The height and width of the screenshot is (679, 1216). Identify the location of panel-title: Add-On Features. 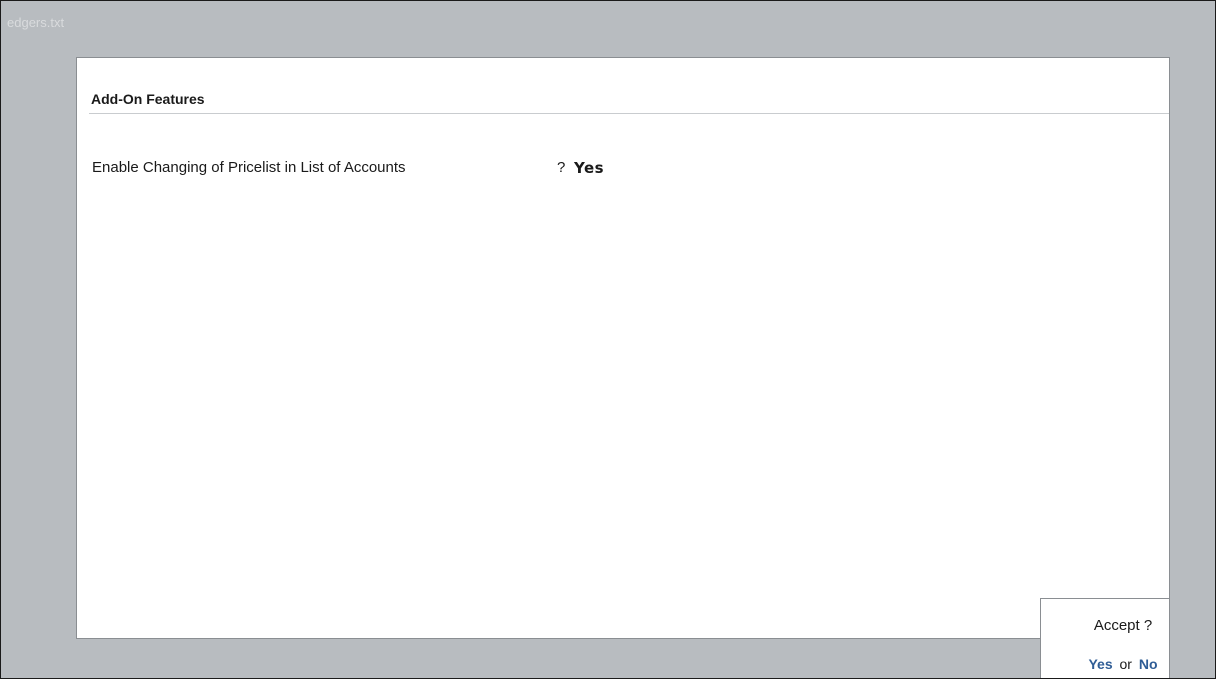
(148, 99).